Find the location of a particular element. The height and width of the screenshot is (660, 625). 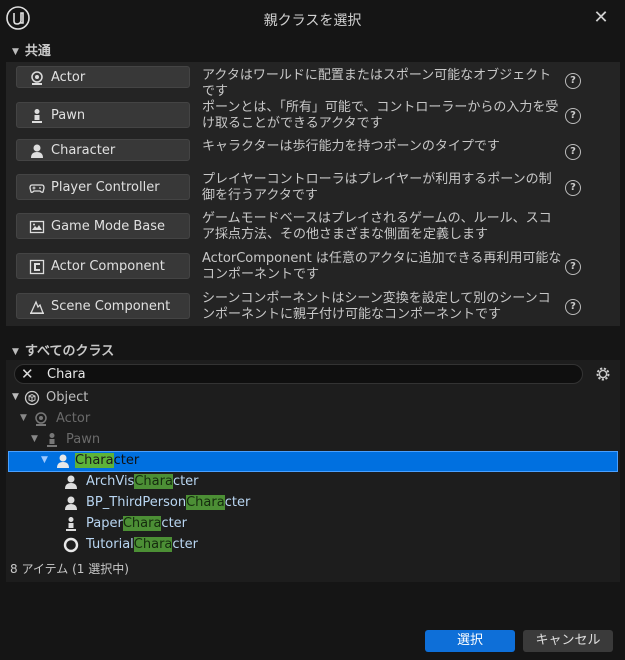

actor-component-class-button: Actor Component is located at coordinates (103, 266).